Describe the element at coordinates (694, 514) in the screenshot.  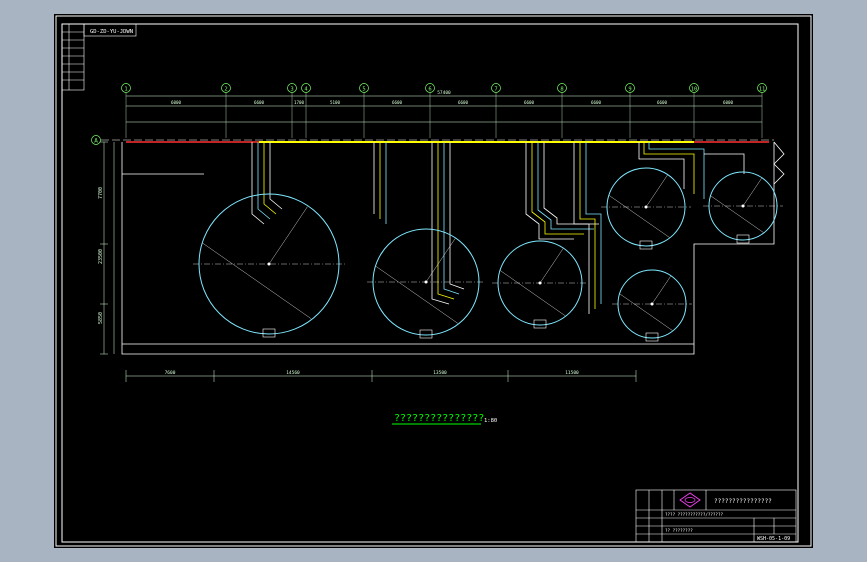
I see `title-row-1: ???? ???????????/??????` at that location.